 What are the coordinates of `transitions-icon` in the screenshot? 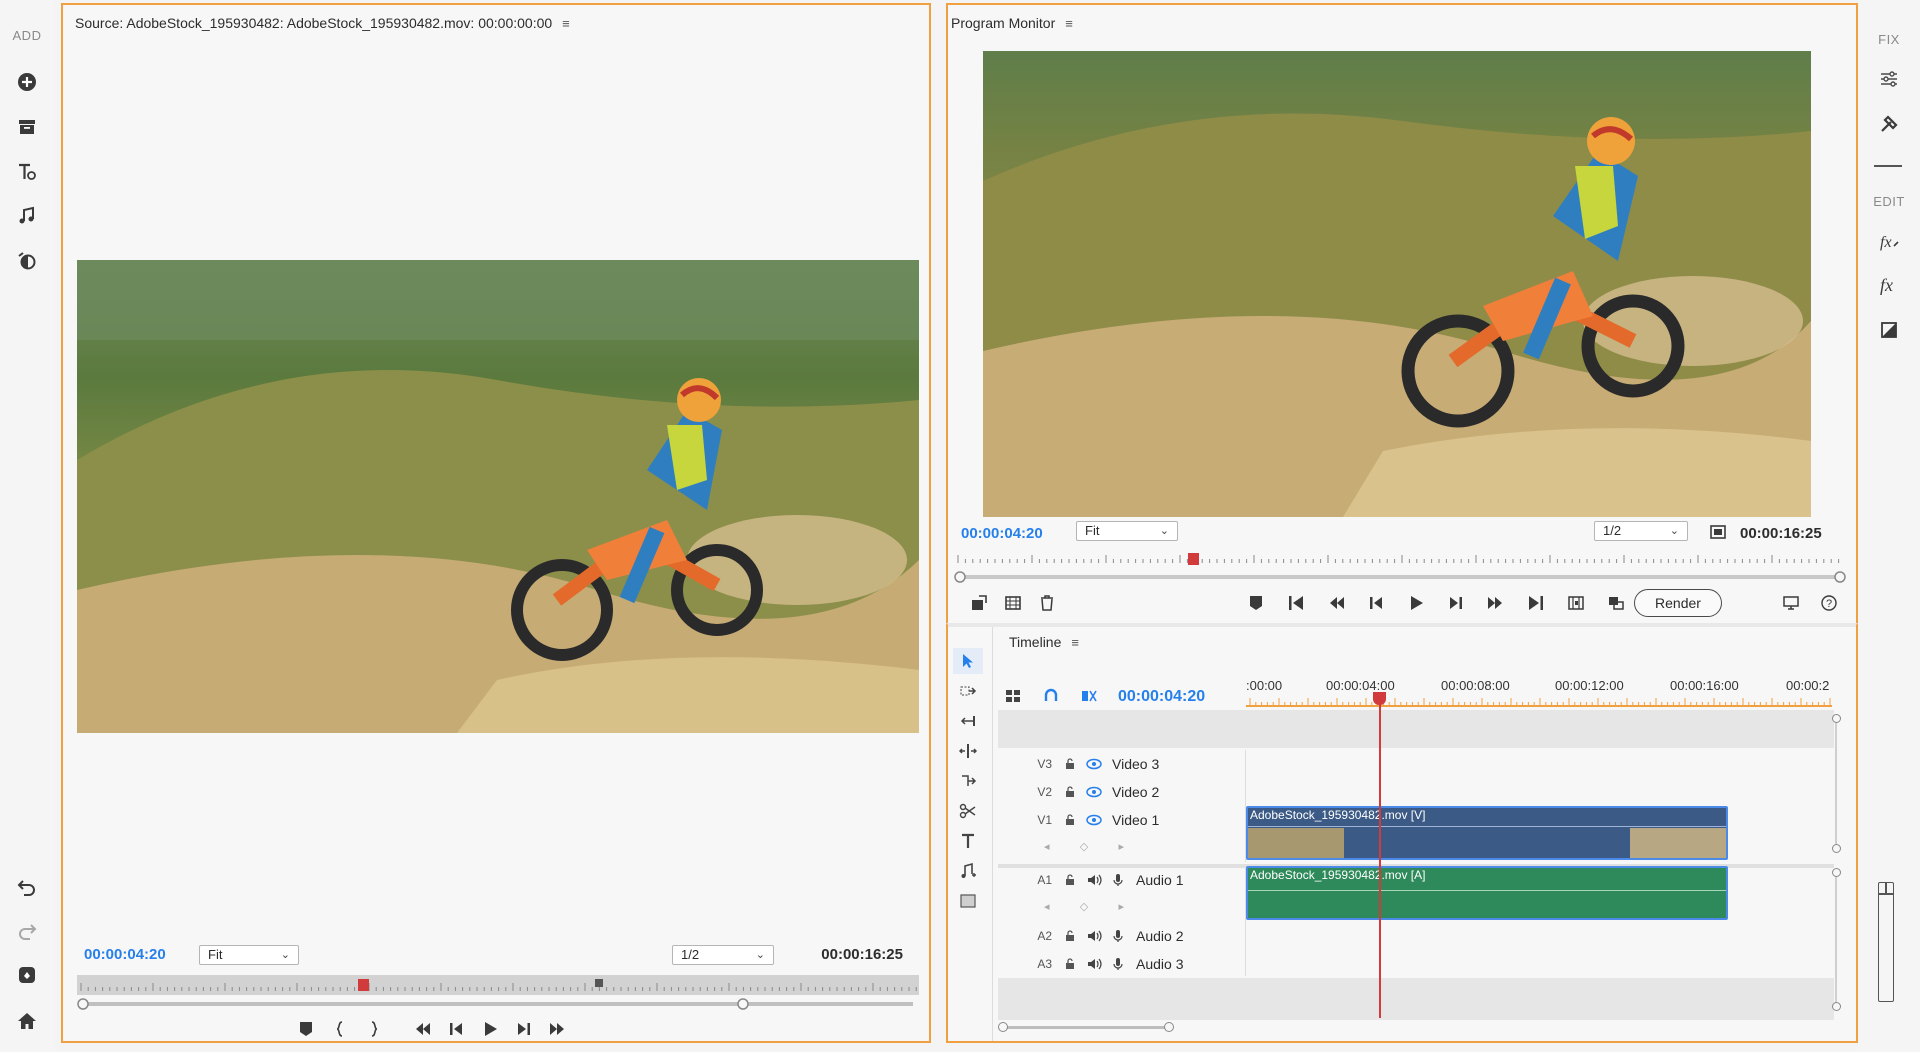 It's located at (27, 261).